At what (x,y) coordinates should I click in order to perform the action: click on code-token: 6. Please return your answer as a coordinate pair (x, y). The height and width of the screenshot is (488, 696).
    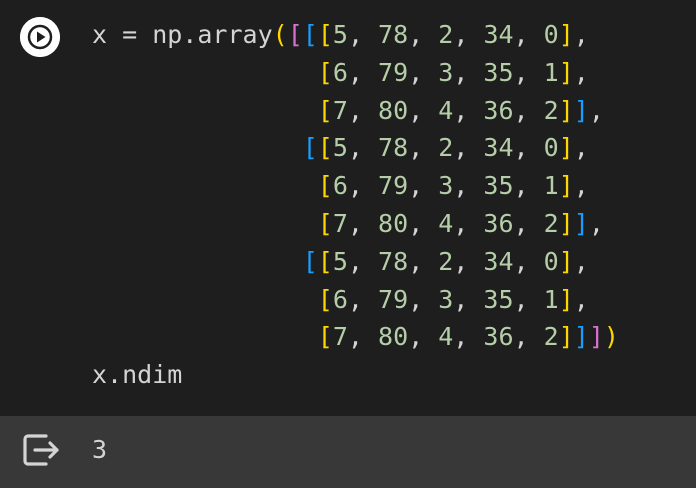
    Looking at the image, I should click on (340, 186).